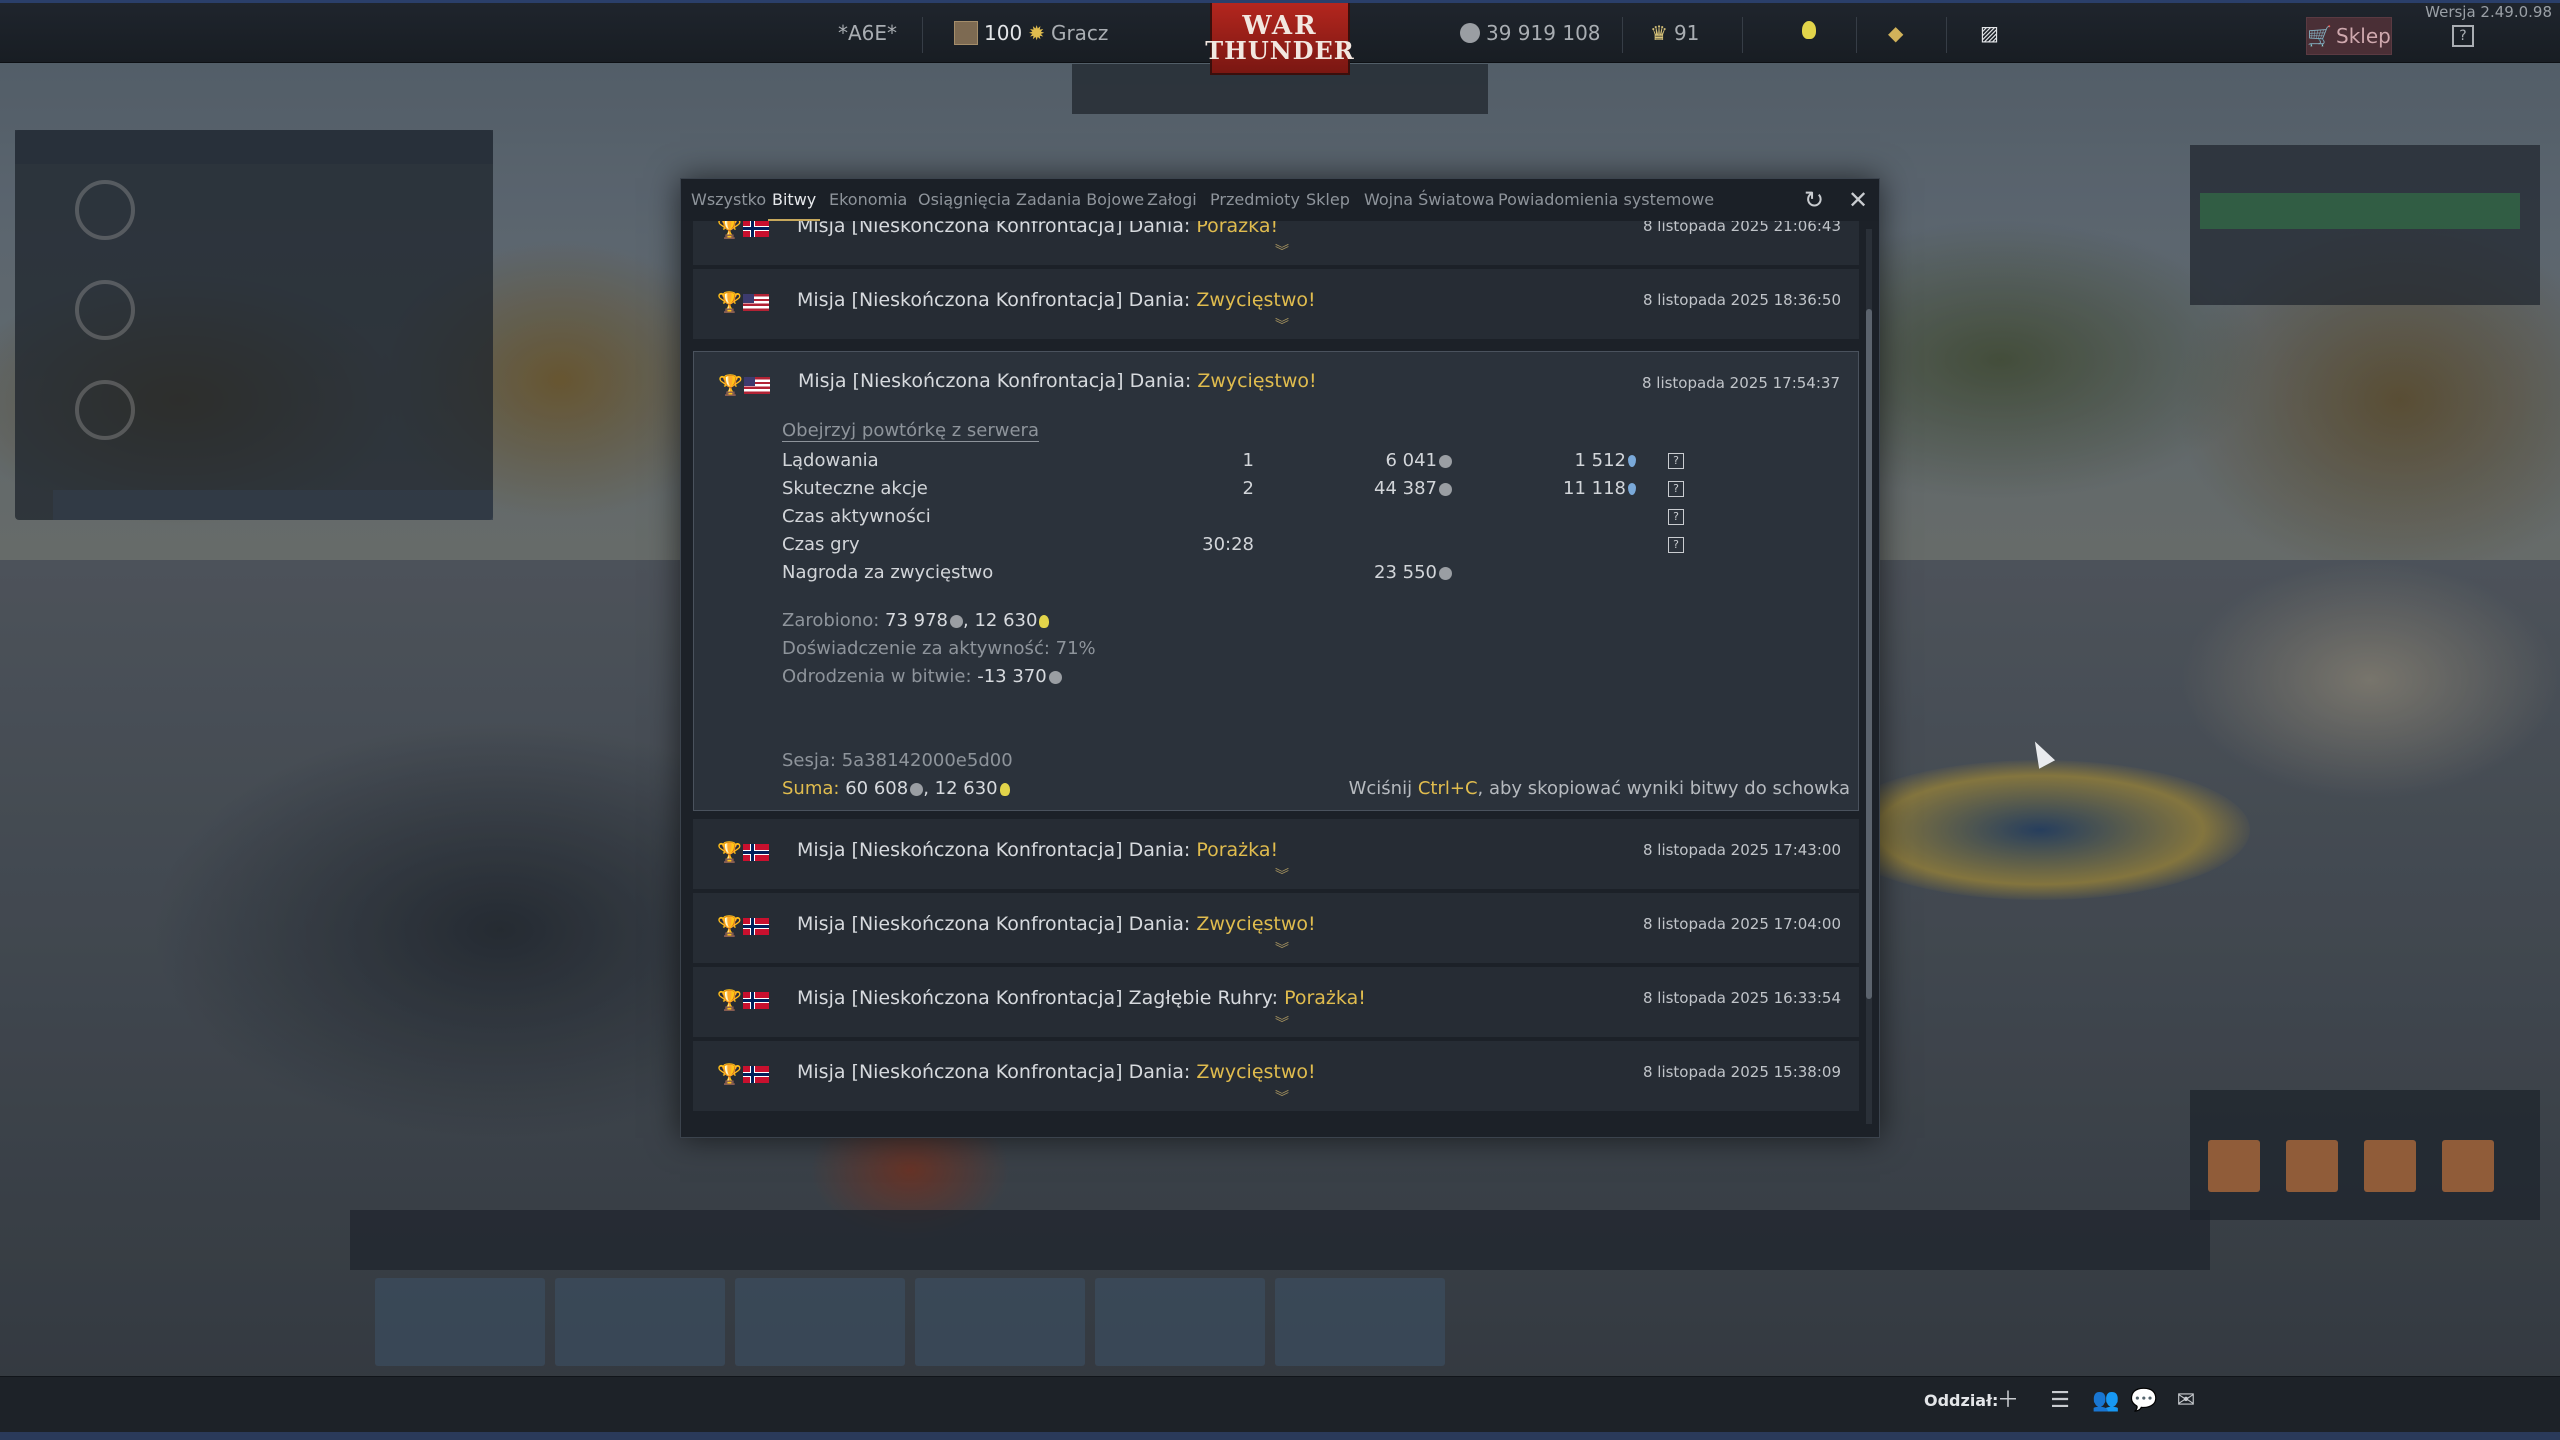 The width and height of the screenshot is (2560, 1440). What do you see at coordinates (1529, 33) in the screenshot?
I see `silver-lions-balance: 39 919 108` at bounding box center [1529, 33].